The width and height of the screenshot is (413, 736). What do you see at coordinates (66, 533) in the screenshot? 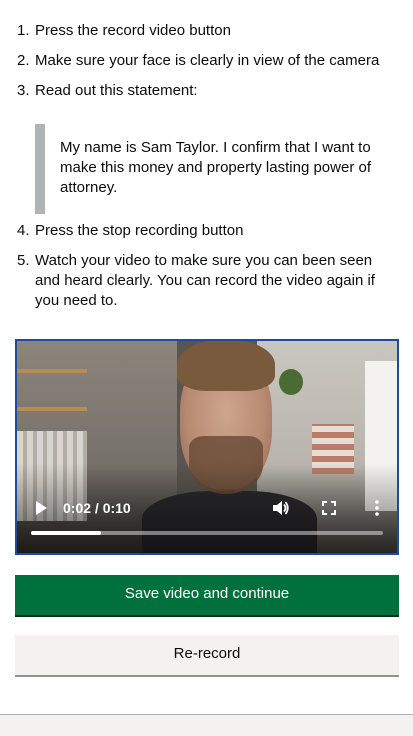
I see `video-progress-fill` at bounding box center [66, 533].